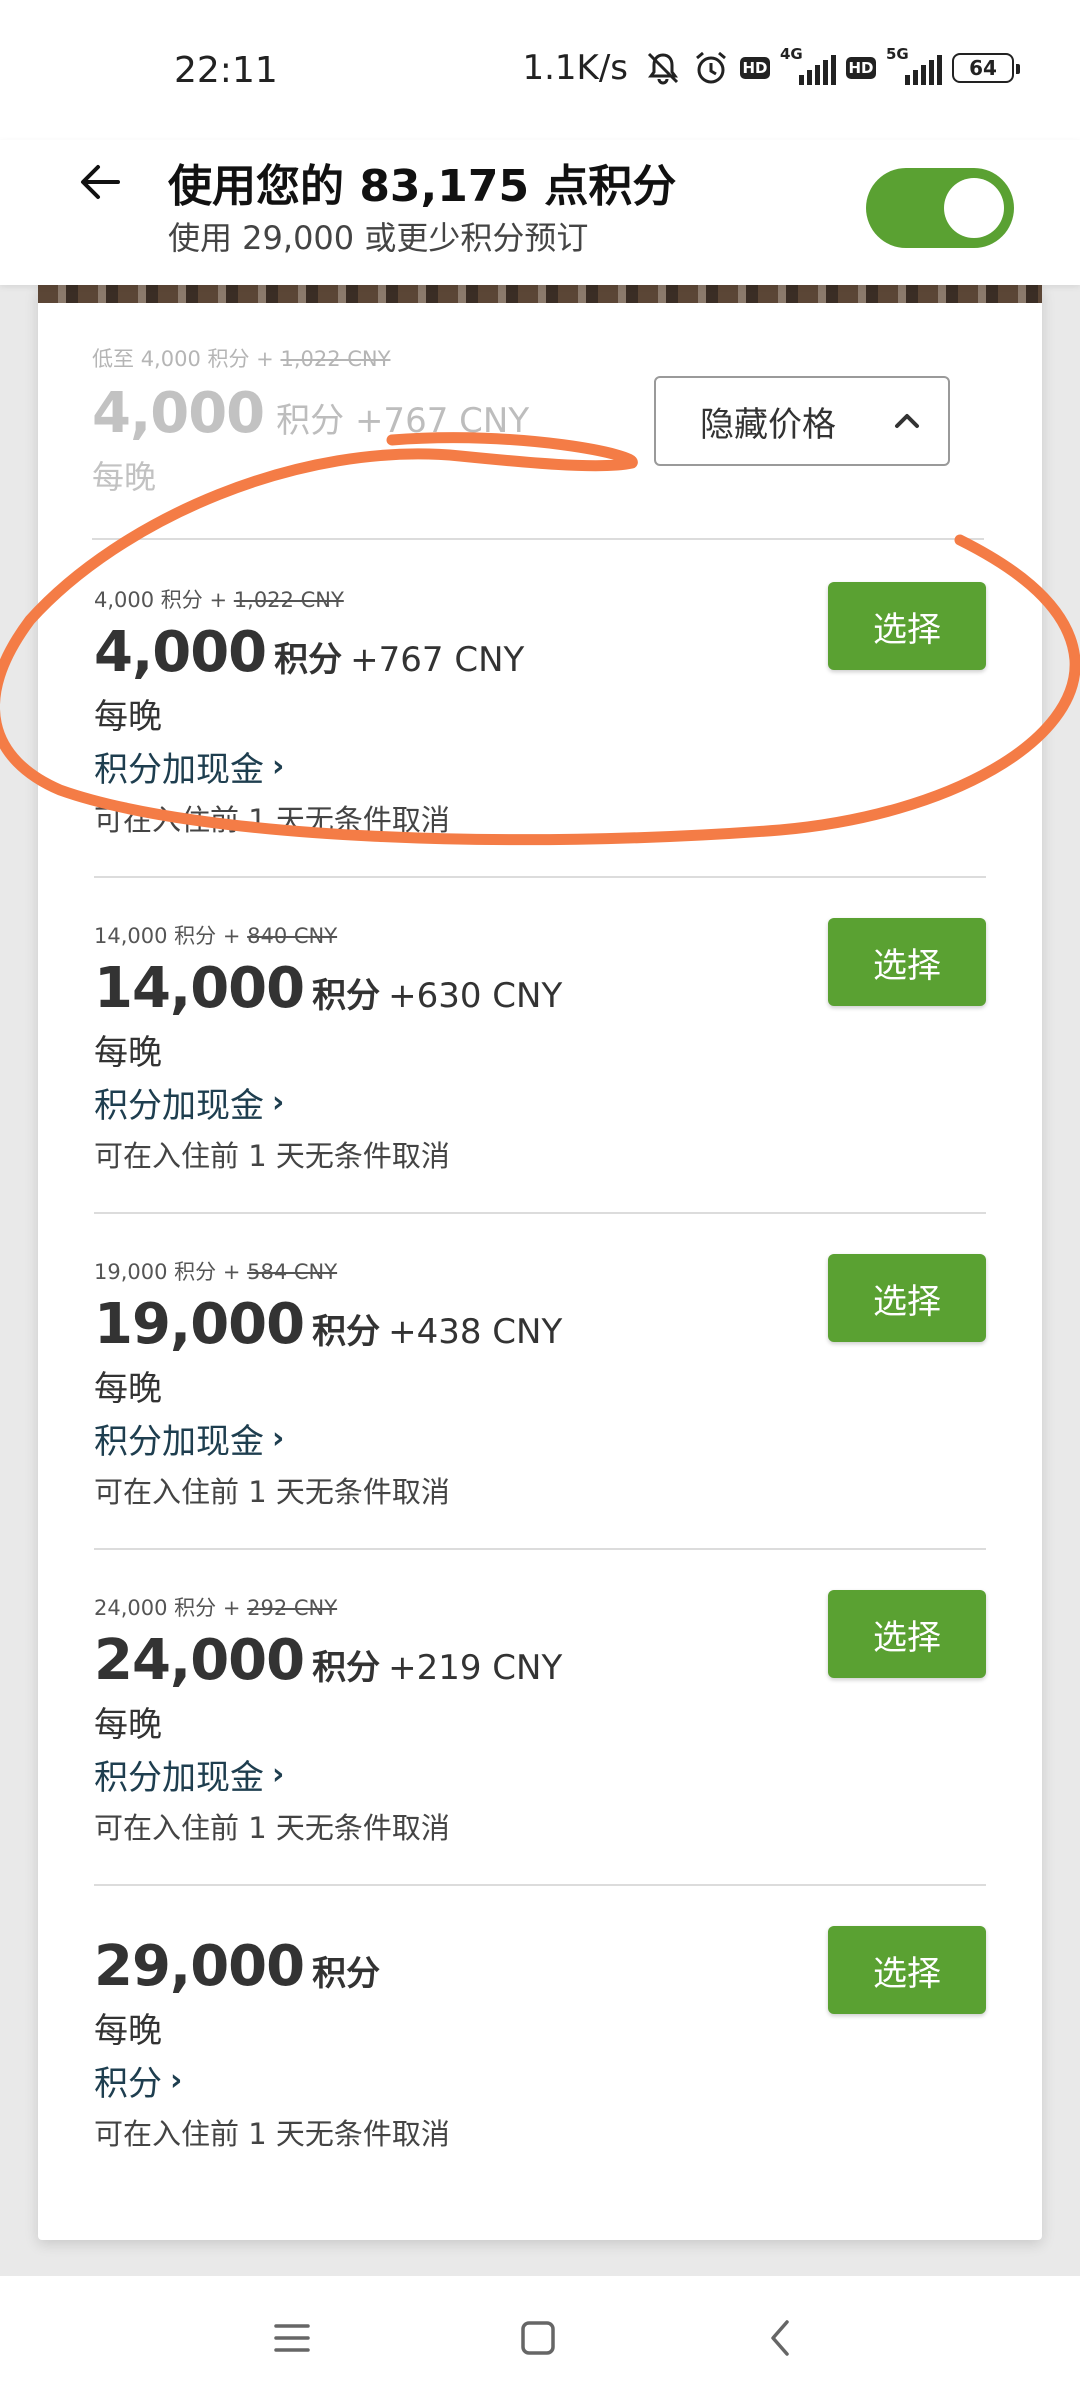  I want to click on network-speed: 1.1K/s, so click(575, 68).